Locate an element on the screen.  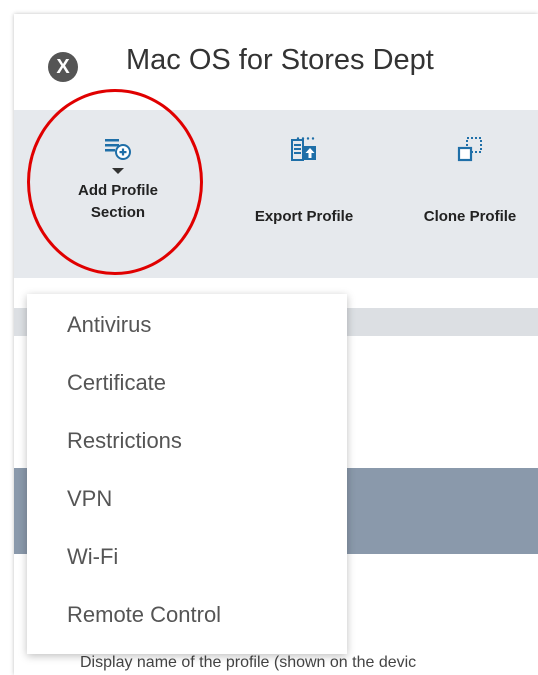
export-profile-label: Export Profile is located at coordinates (304, 216).